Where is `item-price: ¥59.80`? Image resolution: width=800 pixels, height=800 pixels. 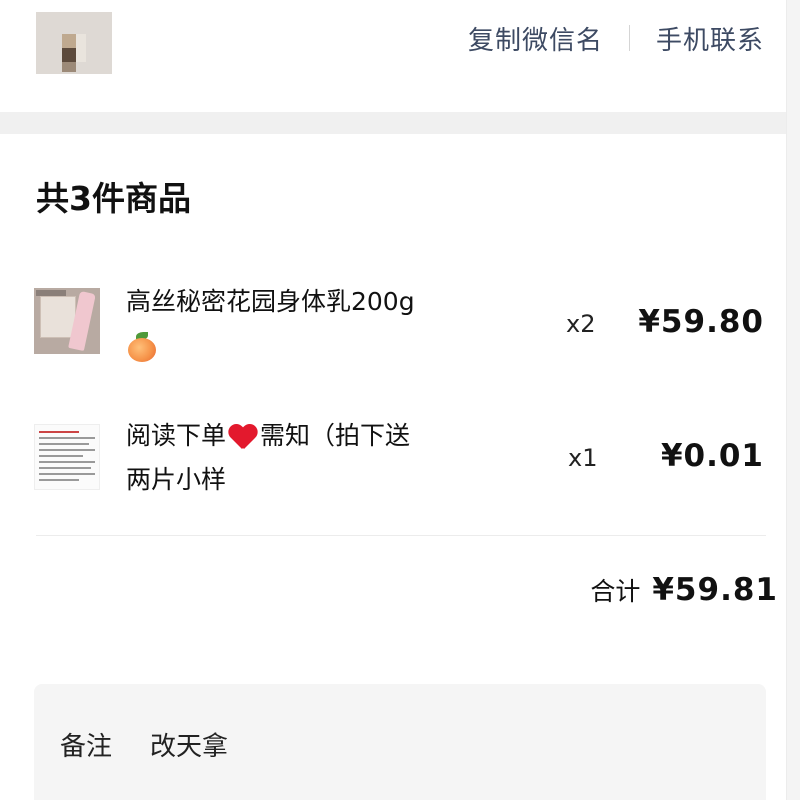 item-price: ¥59.80 is located at coordinates (701, 322).